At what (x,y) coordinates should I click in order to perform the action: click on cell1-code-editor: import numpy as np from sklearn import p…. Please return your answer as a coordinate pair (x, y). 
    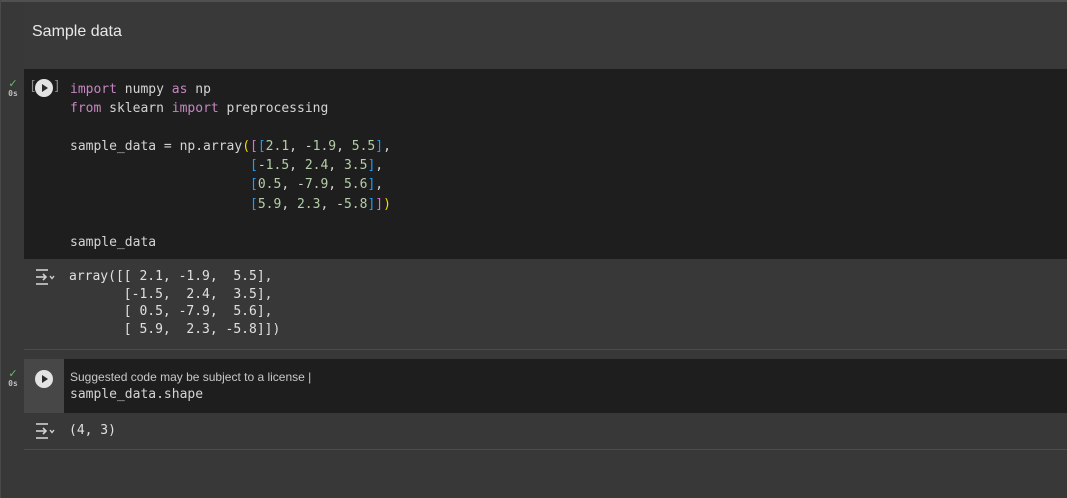
    Looking at the image, I should click on (230, 166).